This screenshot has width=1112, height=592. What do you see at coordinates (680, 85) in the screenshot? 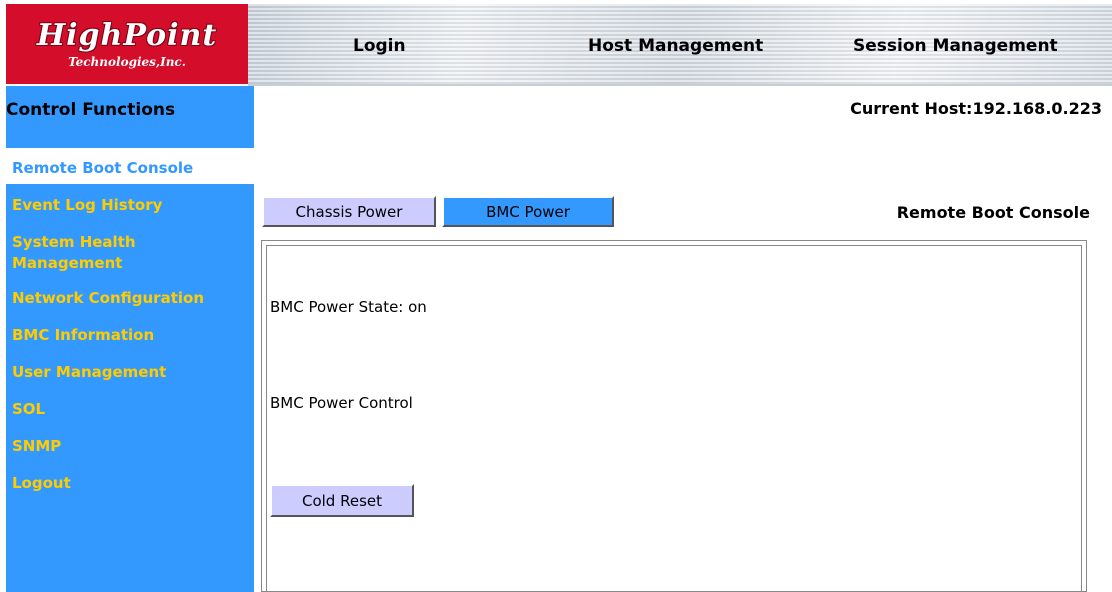
I see `top-divider` at bounding box center [680, 85].